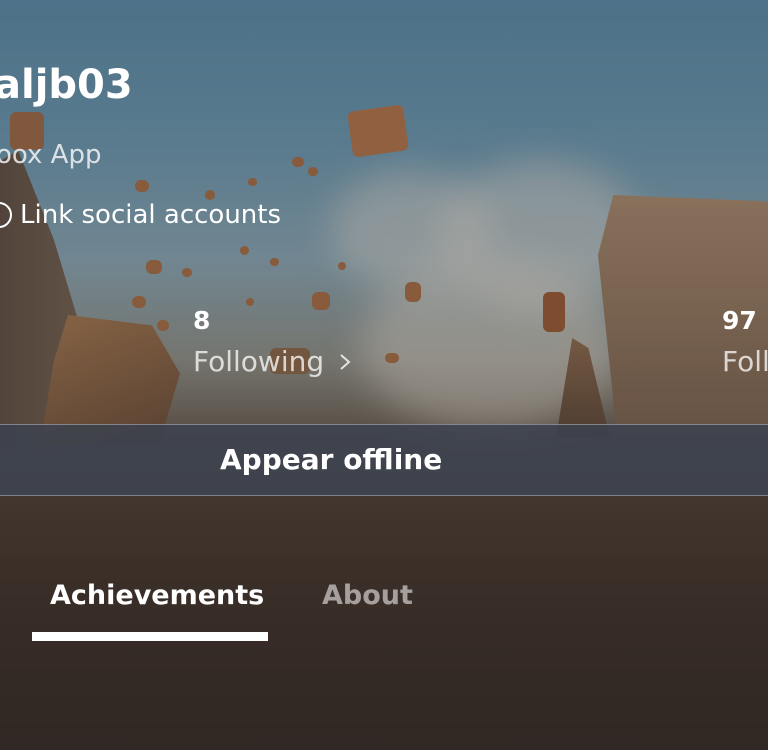 The image size is (768, 750). I want to click on followers-count: 97, so click(739, 320).